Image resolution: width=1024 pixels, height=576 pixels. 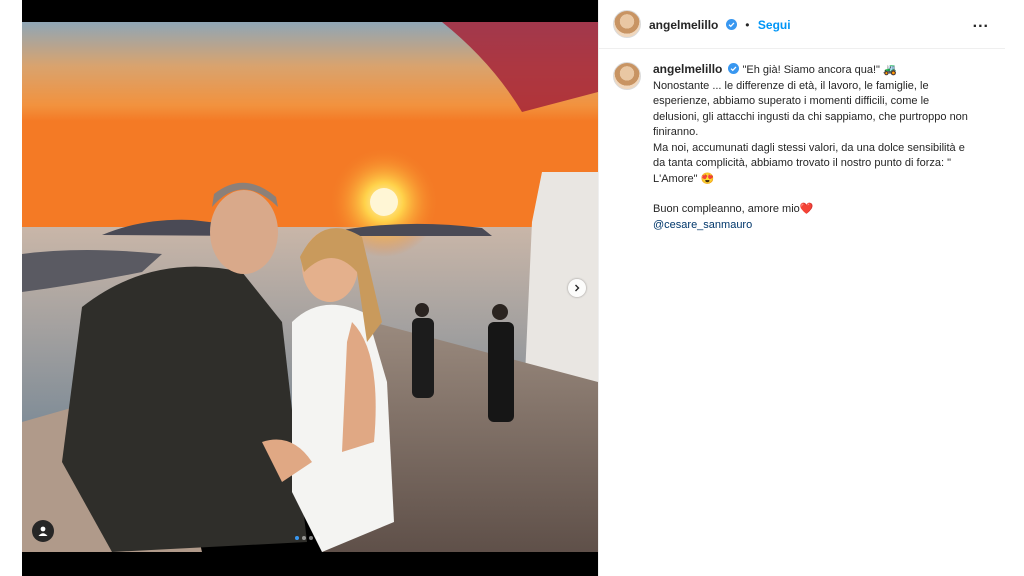 I want to click on tractor-emoji-icon: 🚜, so click(x=890, y=70).